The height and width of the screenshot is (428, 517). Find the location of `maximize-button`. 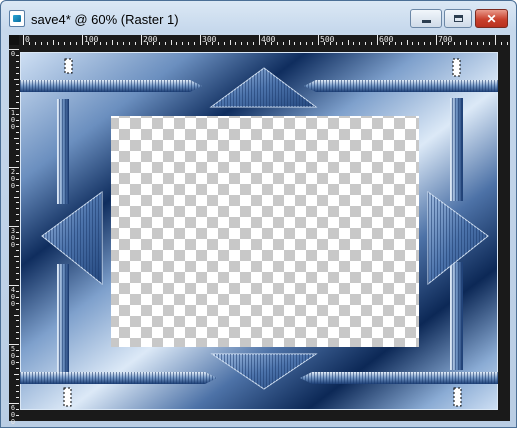

maximize-button is located at coordinates (458, 18).